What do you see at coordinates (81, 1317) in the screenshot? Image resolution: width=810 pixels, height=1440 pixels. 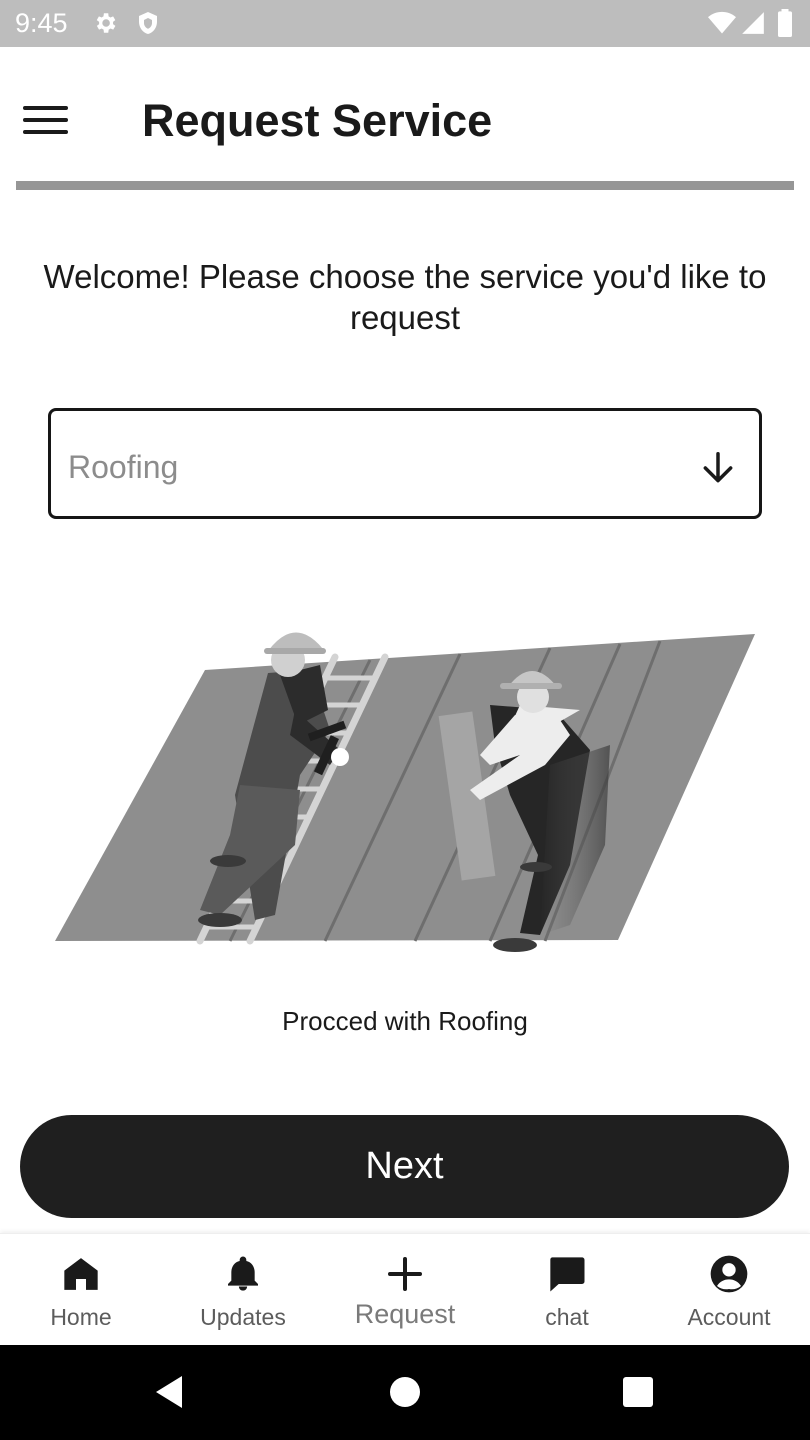 I see `nav-label-home: Home` at bounding box center [81, 1317].